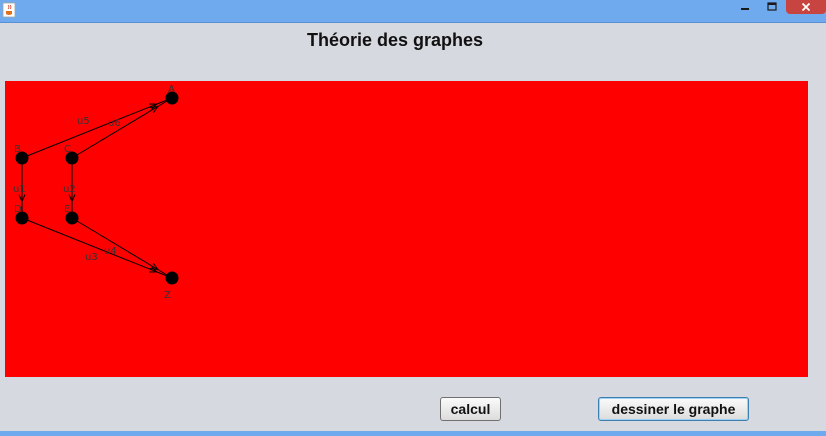 The height and width of the screenshot is (436, 826). I want to click on node-label-B: B, so click(17, 149).